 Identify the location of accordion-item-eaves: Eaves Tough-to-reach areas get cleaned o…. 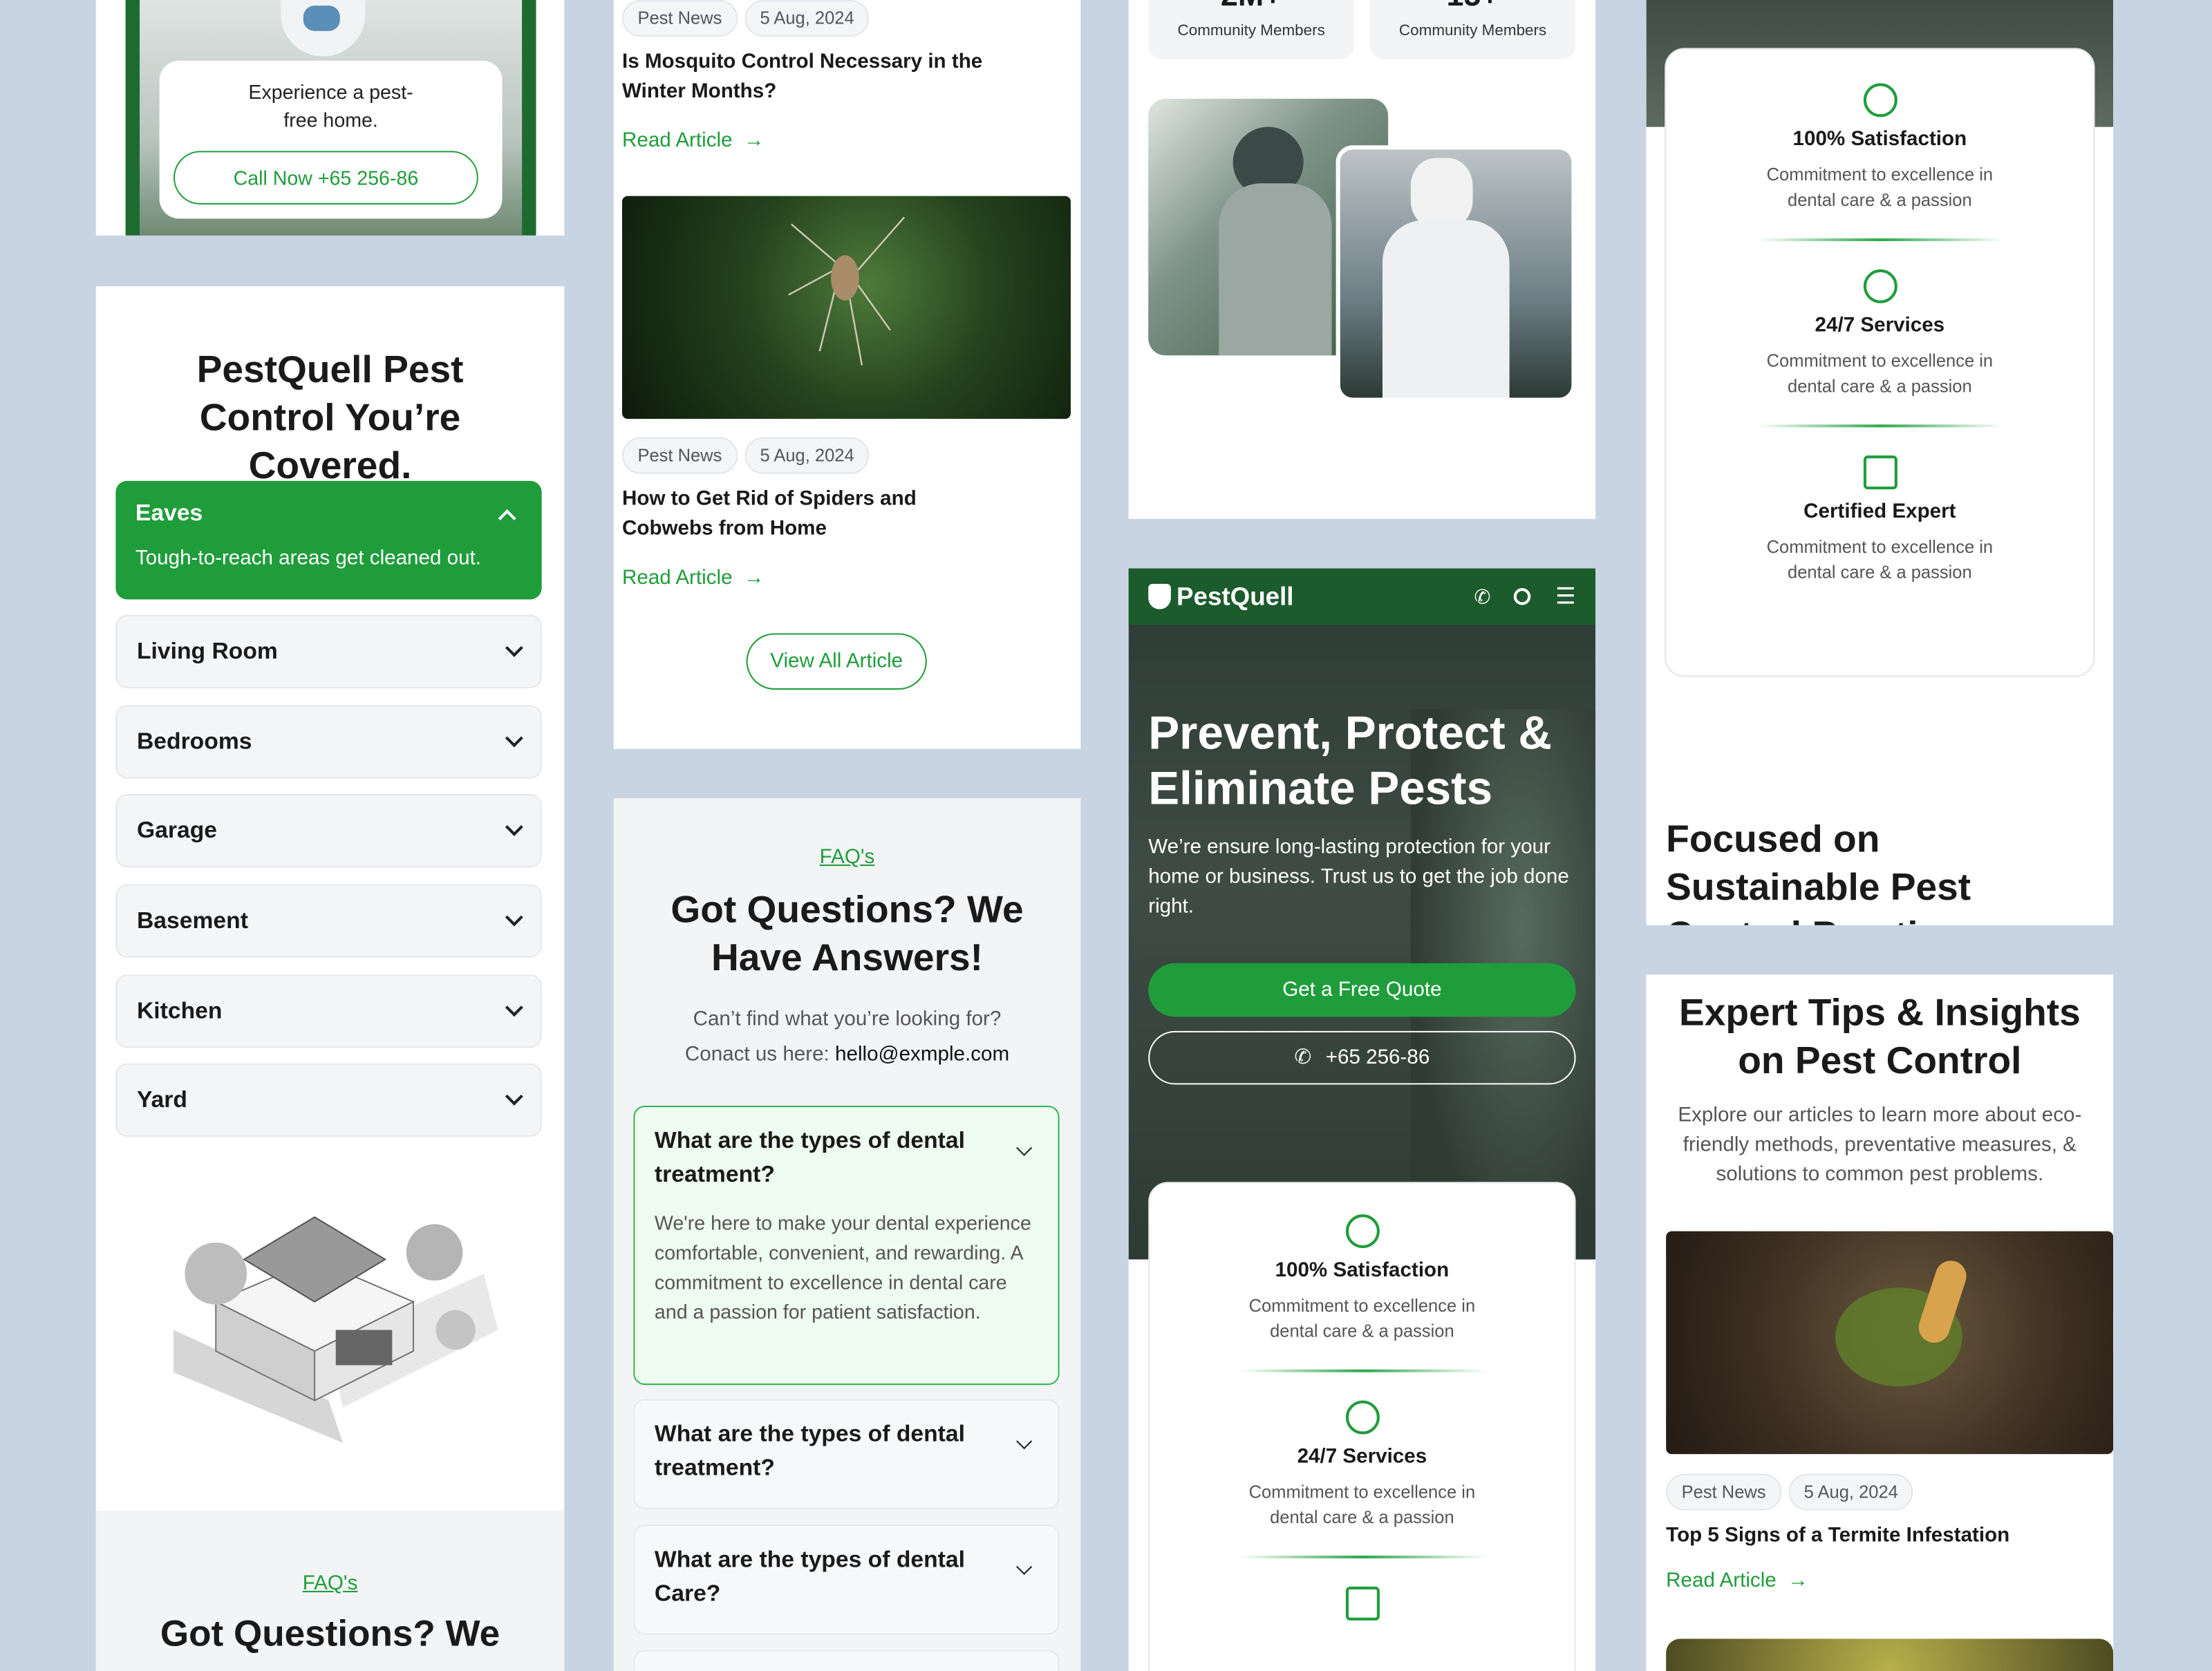
(328, 540).